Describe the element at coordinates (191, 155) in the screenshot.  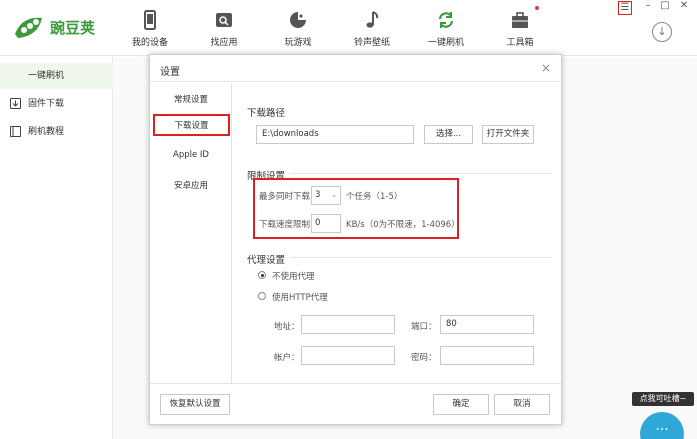
I see `tab-apple-id: Apple ID` at that location.